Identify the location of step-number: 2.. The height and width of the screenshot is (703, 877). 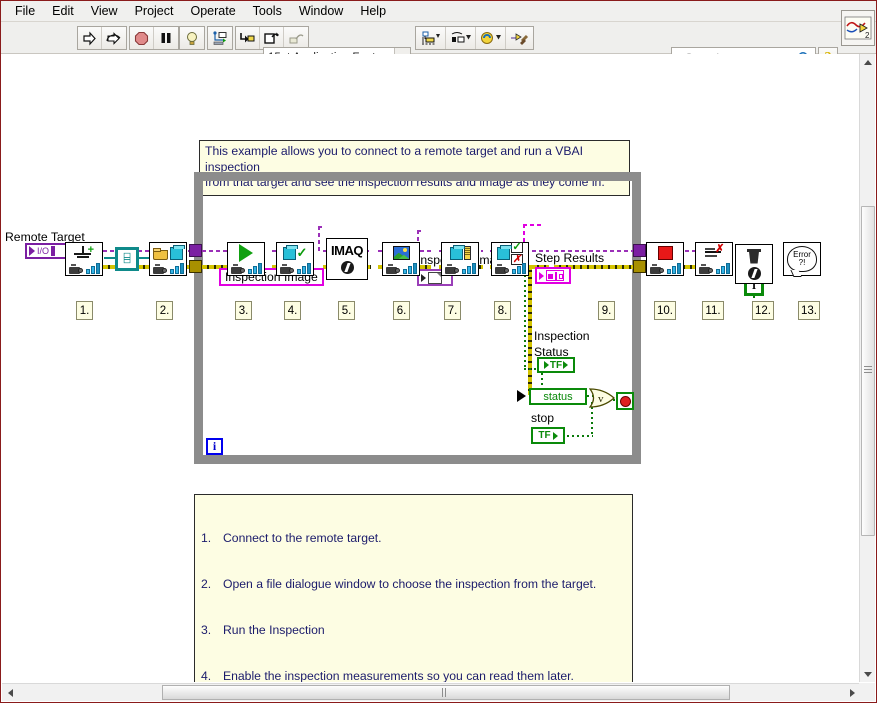
(206, 584).